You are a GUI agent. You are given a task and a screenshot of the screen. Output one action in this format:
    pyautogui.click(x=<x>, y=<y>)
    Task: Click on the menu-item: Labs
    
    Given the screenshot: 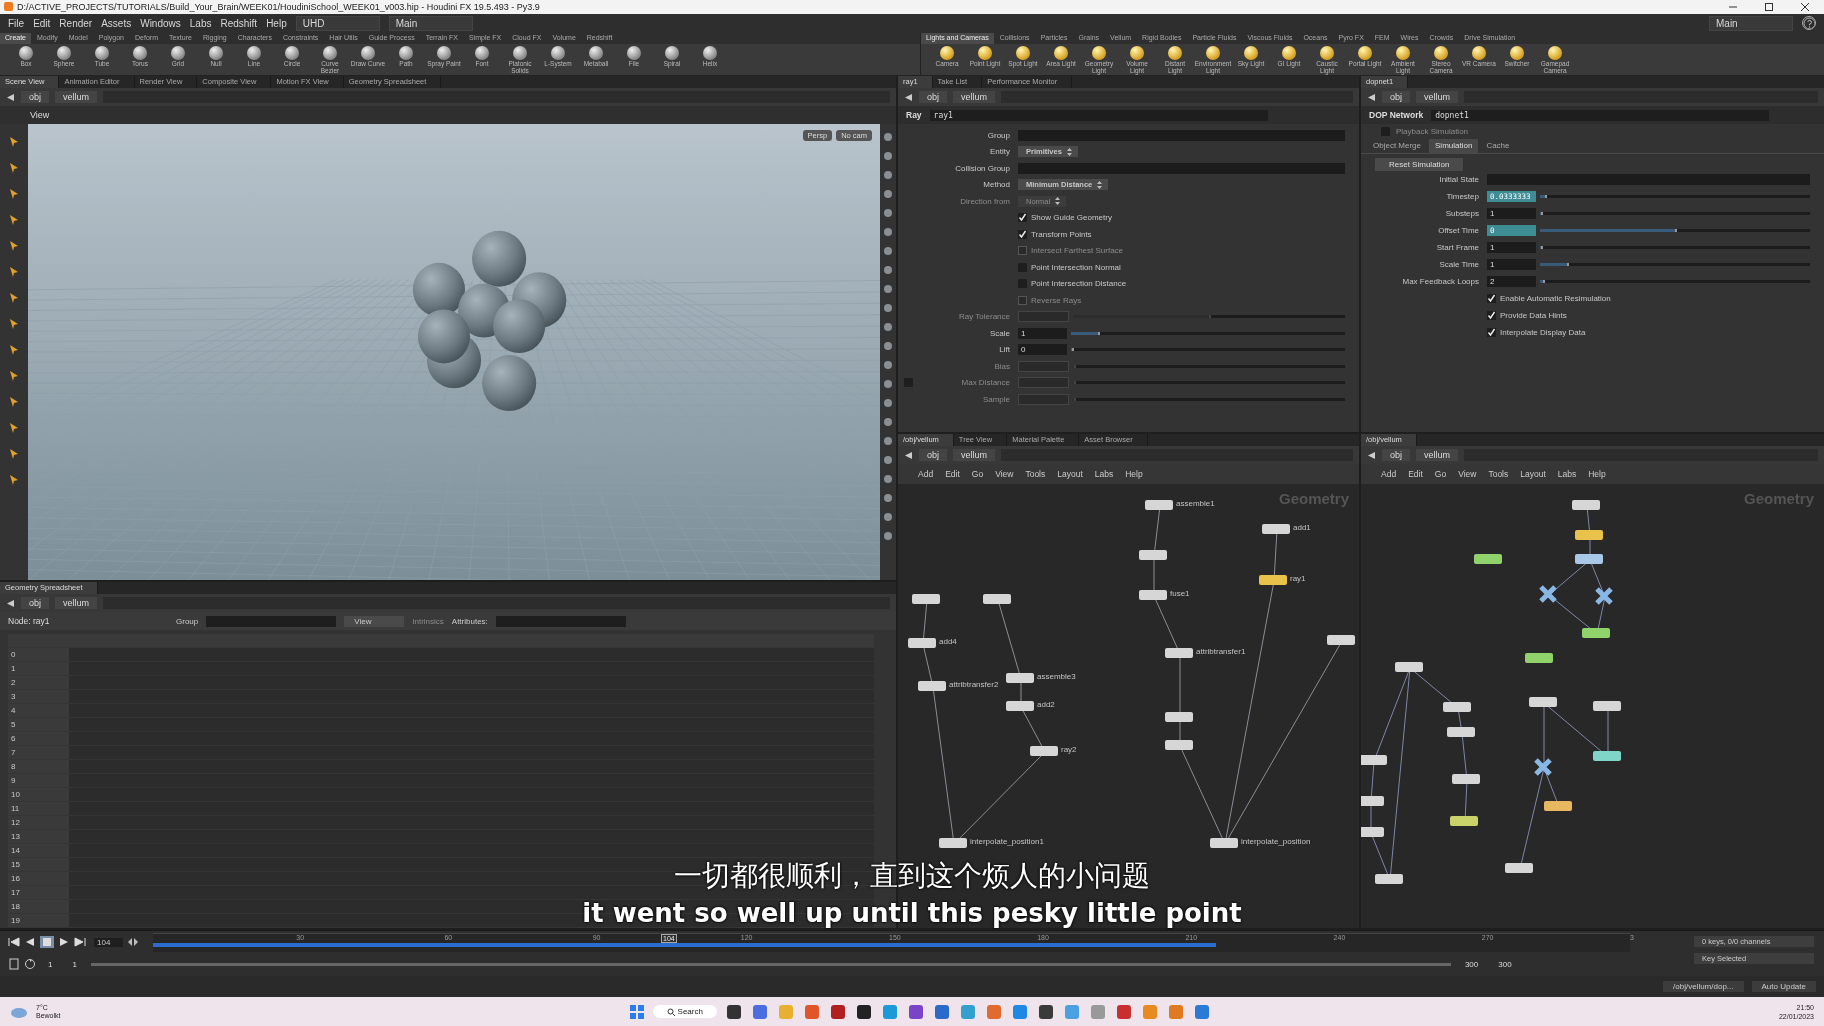 What is the action you would take?
    pyautogui.click(x=1567, y=474)
    